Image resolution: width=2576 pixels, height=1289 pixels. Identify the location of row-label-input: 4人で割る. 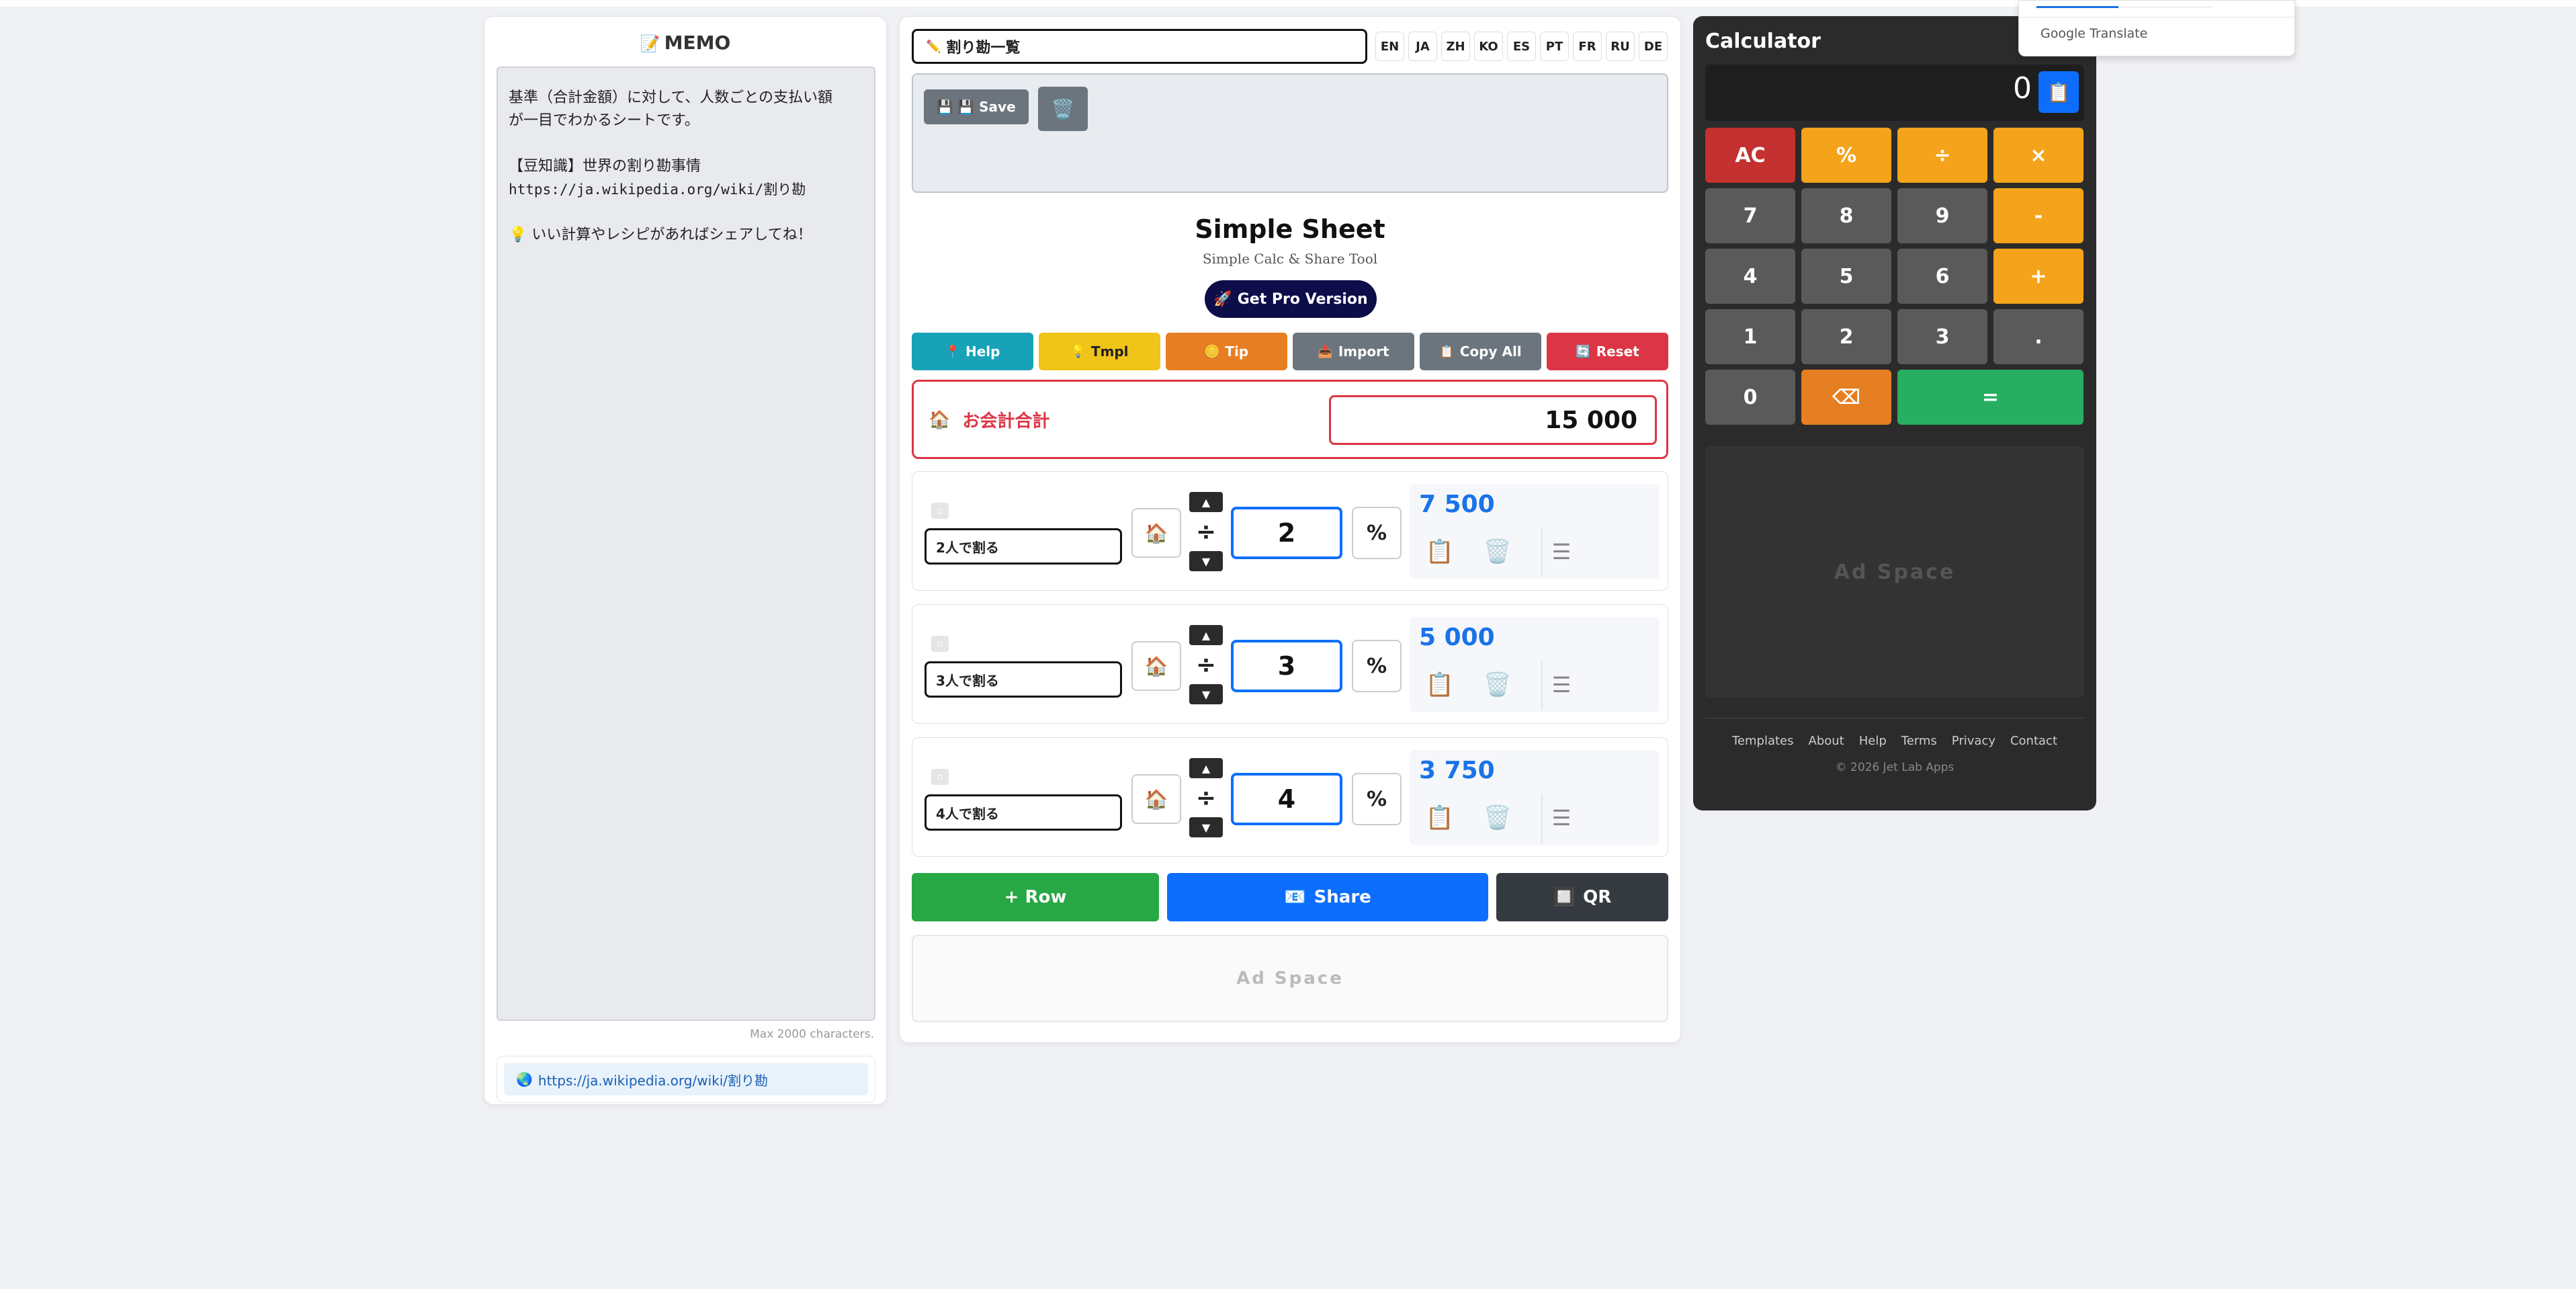
(1023, 813).